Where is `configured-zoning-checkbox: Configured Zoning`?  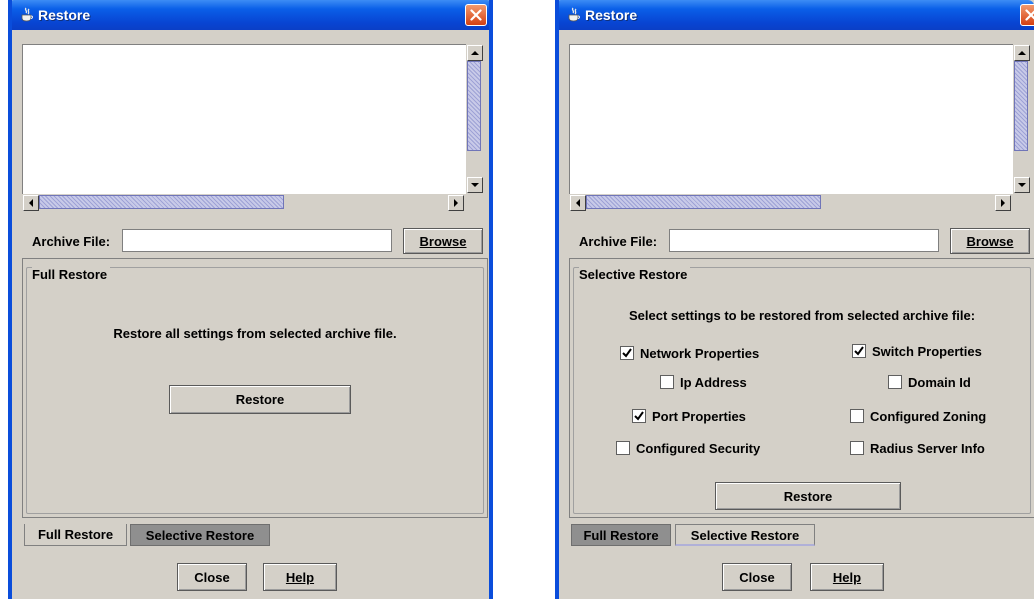
configured-zoning-checkbox: Configured Zoning is located at coordinates (918, 417).